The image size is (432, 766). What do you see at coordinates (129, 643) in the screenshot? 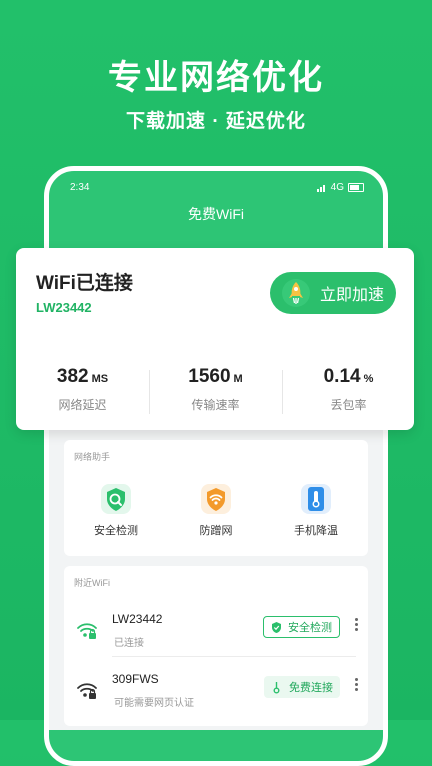
I see `wifi-status: 已连接` at bounding box center [129, 643].